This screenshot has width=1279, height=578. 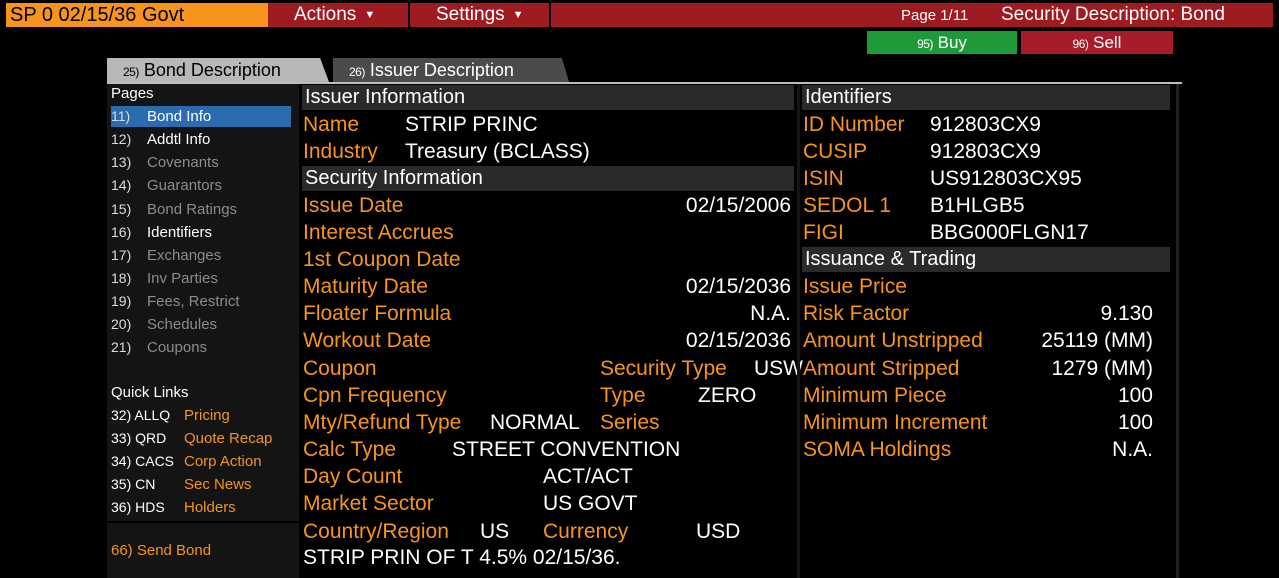 What do you see at coordinates (566, 449) in the screenshot?
I see `calc-type-value: STREET CONVENTION` at bounding box center [566, 449].